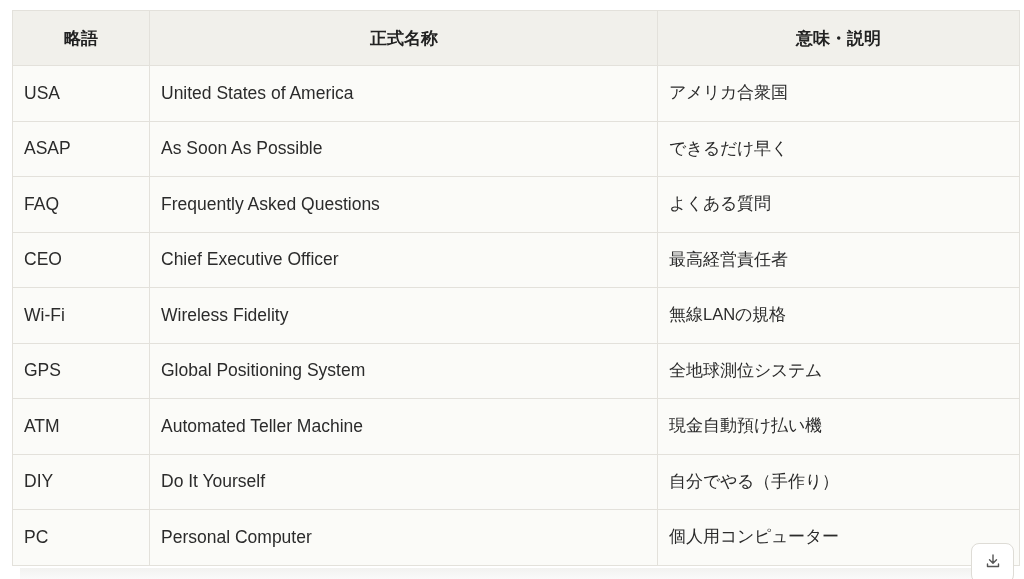 The image size is (1024, 579). What do you see at coordinates (838, 426) in the screenshot?
I see `table-cell: 現金自動預け払い機` at bounding box center [838, 426].